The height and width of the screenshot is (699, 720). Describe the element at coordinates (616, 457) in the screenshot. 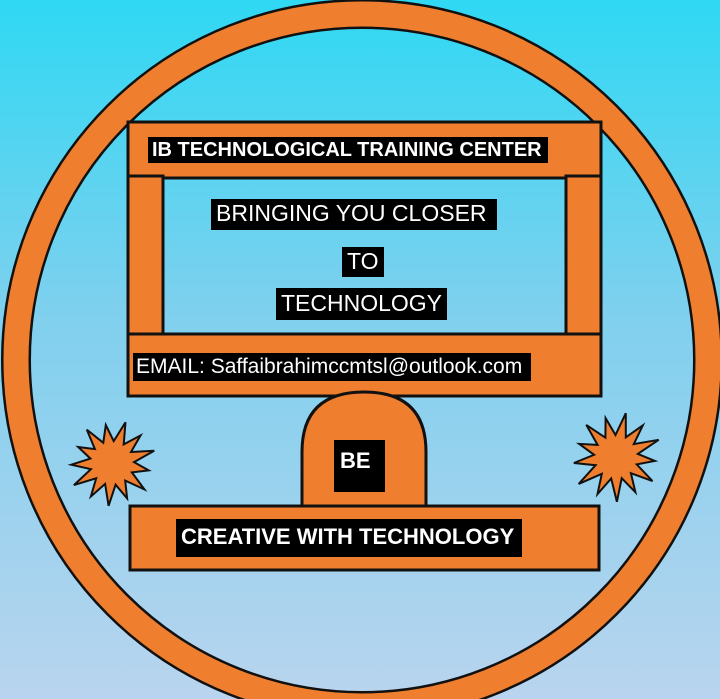

I see `starburst-right-icon` at that location.